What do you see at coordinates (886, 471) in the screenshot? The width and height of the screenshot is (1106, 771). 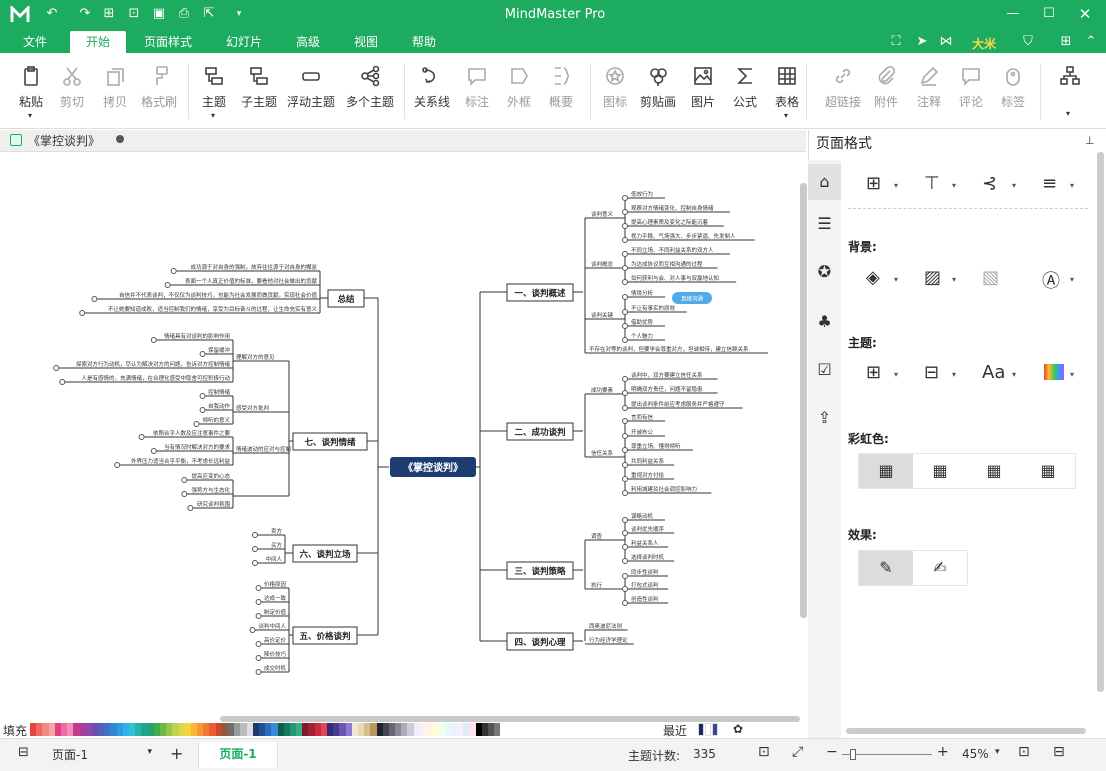 I see `rainbow-option-1: ▦` at bounding box center [886, 471].